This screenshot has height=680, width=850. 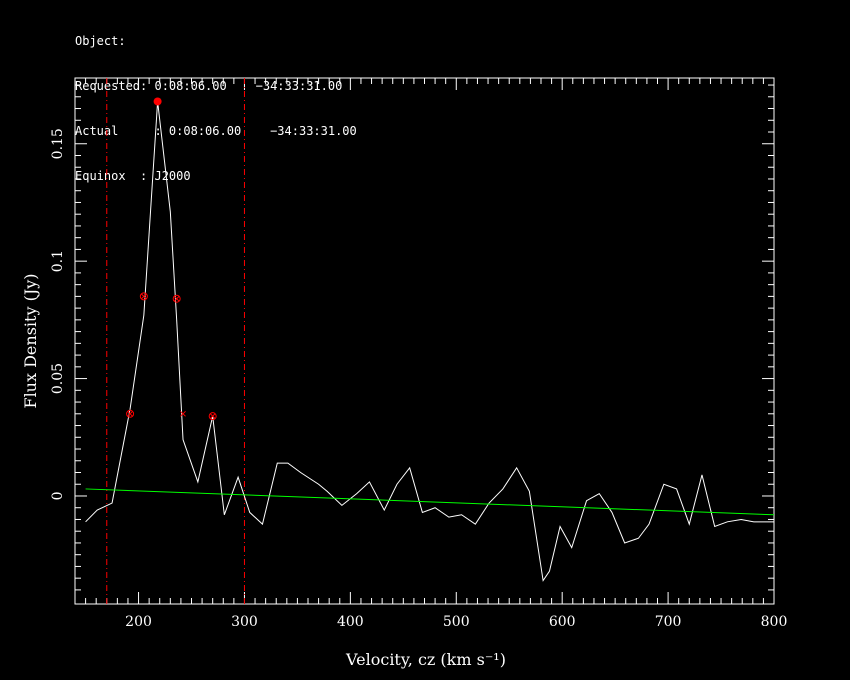 I want to click on x-axis-title: Velocity, cz (km s⁻¹), so click(x=425, y=659).